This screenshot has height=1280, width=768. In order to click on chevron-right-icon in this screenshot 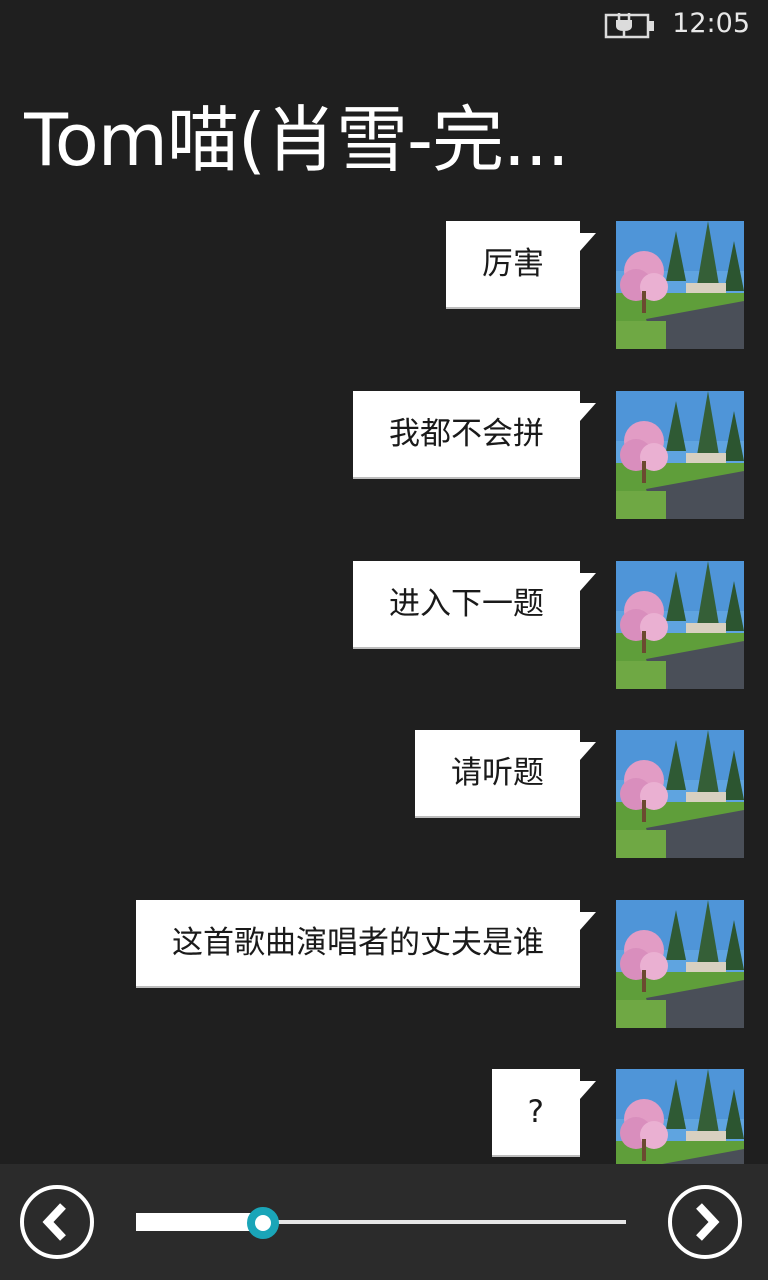, I will do `click(708, 1222)`.